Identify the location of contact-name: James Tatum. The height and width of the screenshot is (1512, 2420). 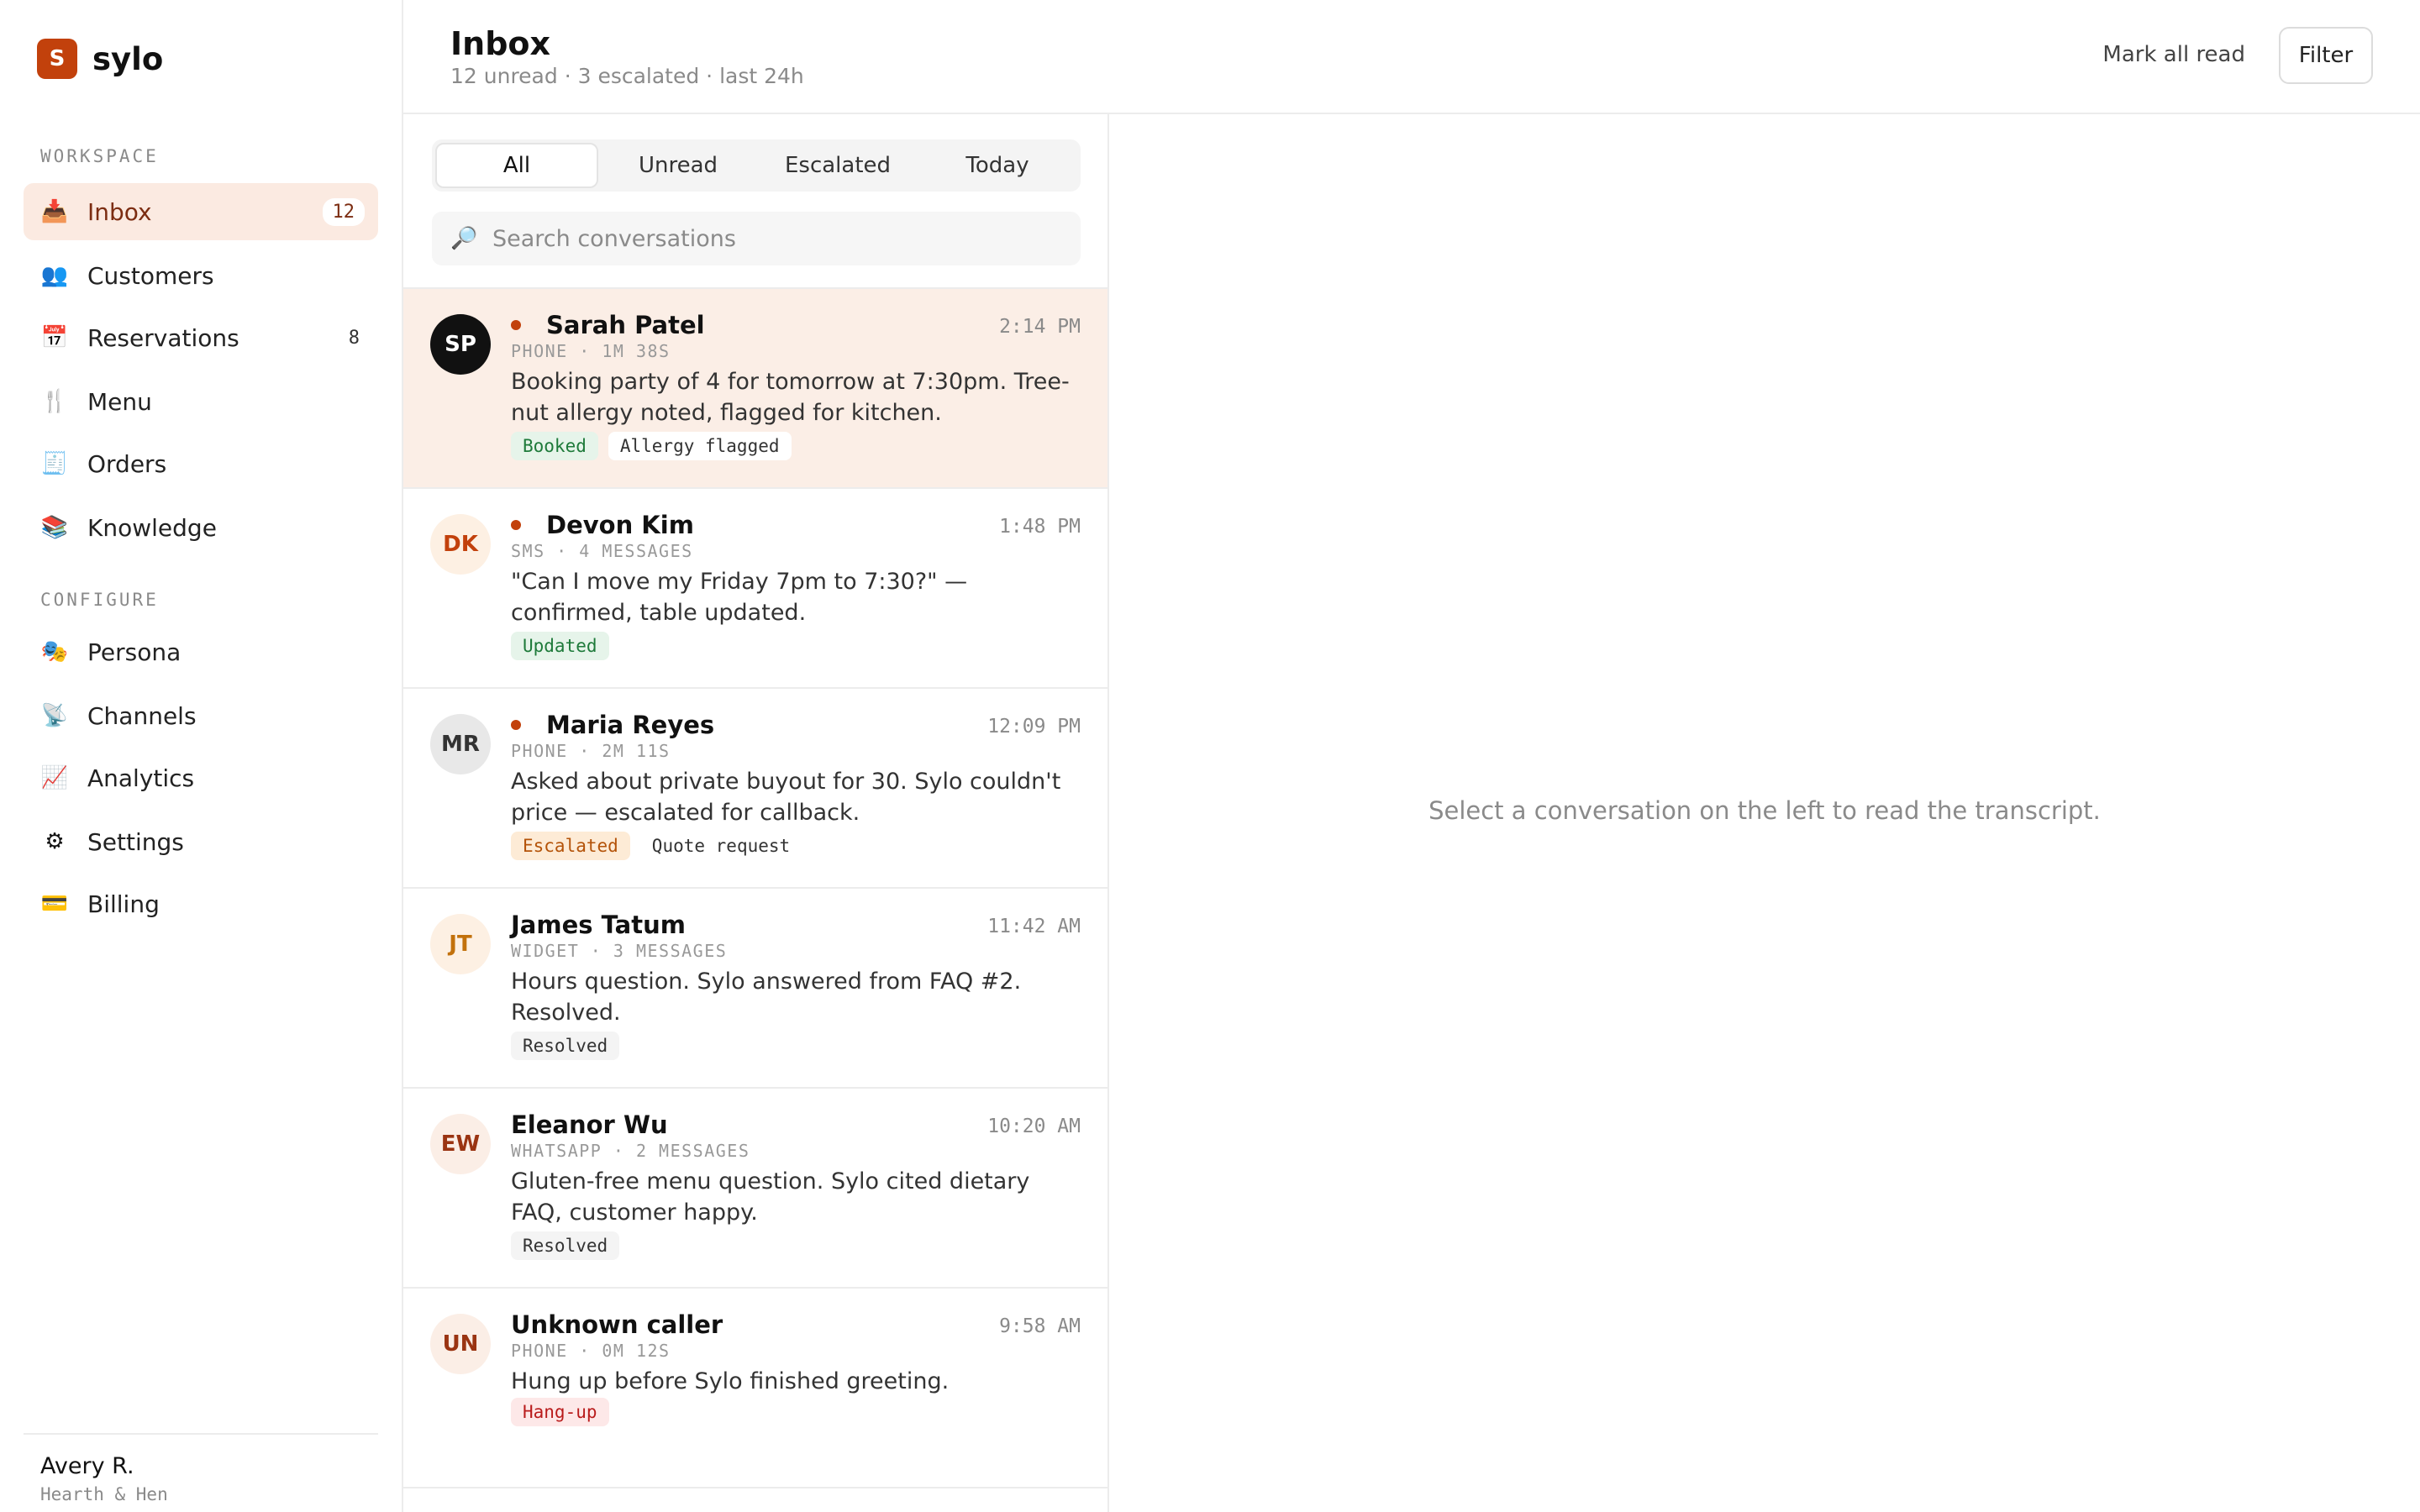
(598, 925).